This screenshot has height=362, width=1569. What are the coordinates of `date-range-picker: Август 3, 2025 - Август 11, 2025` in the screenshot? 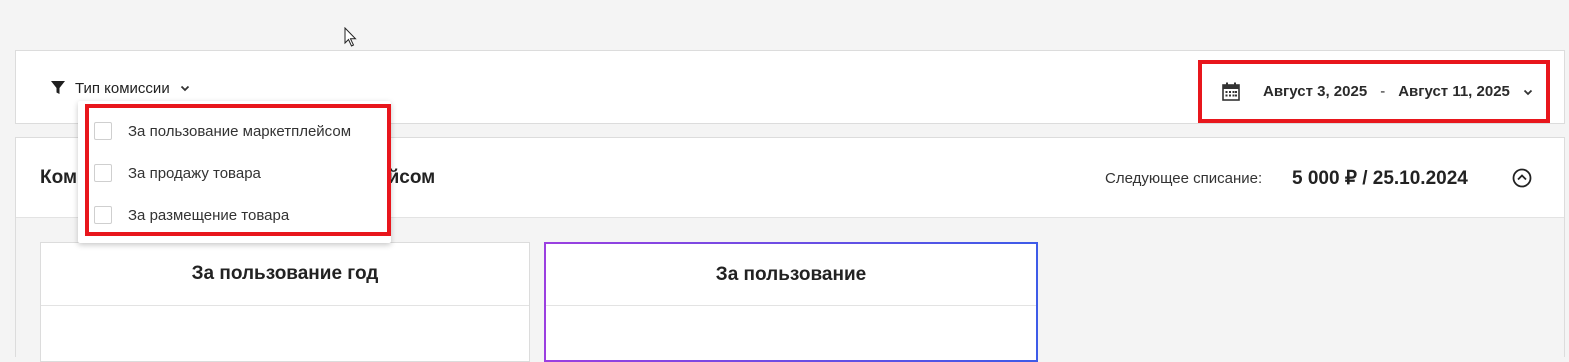 It's located at (1374, 91).